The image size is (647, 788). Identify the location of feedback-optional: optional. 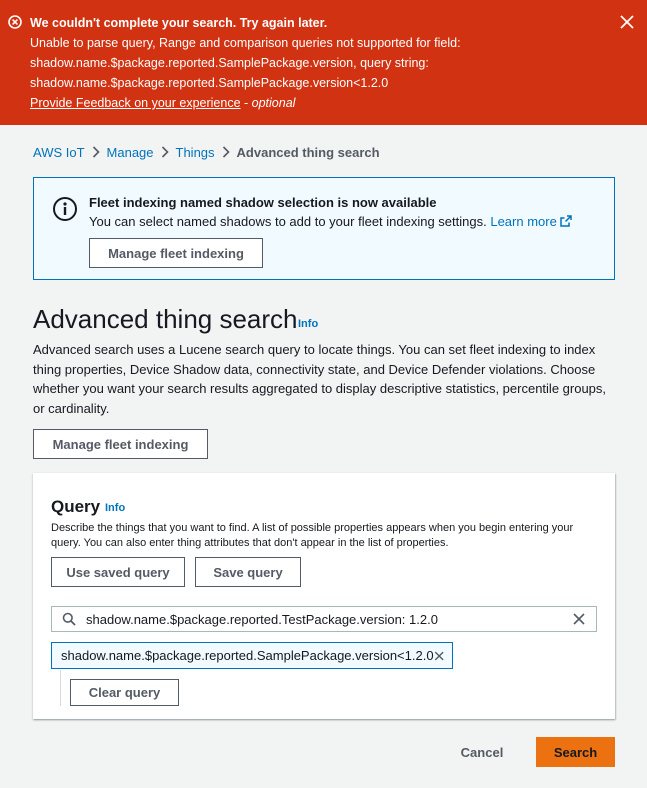
(273, 103).